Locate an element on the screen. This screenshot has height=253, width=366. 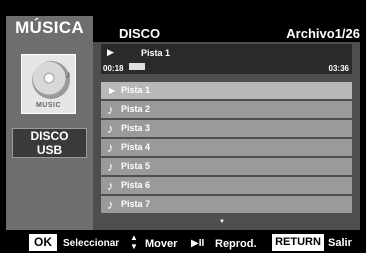
scroll-down-icon: ▼ is located at coordinates (222, 222).